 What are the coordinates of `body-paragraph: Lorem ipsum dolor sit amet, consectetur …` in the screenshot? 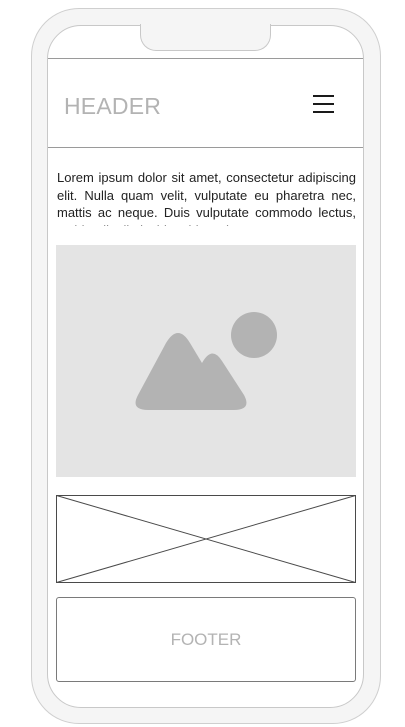 It's located at (206, 198).